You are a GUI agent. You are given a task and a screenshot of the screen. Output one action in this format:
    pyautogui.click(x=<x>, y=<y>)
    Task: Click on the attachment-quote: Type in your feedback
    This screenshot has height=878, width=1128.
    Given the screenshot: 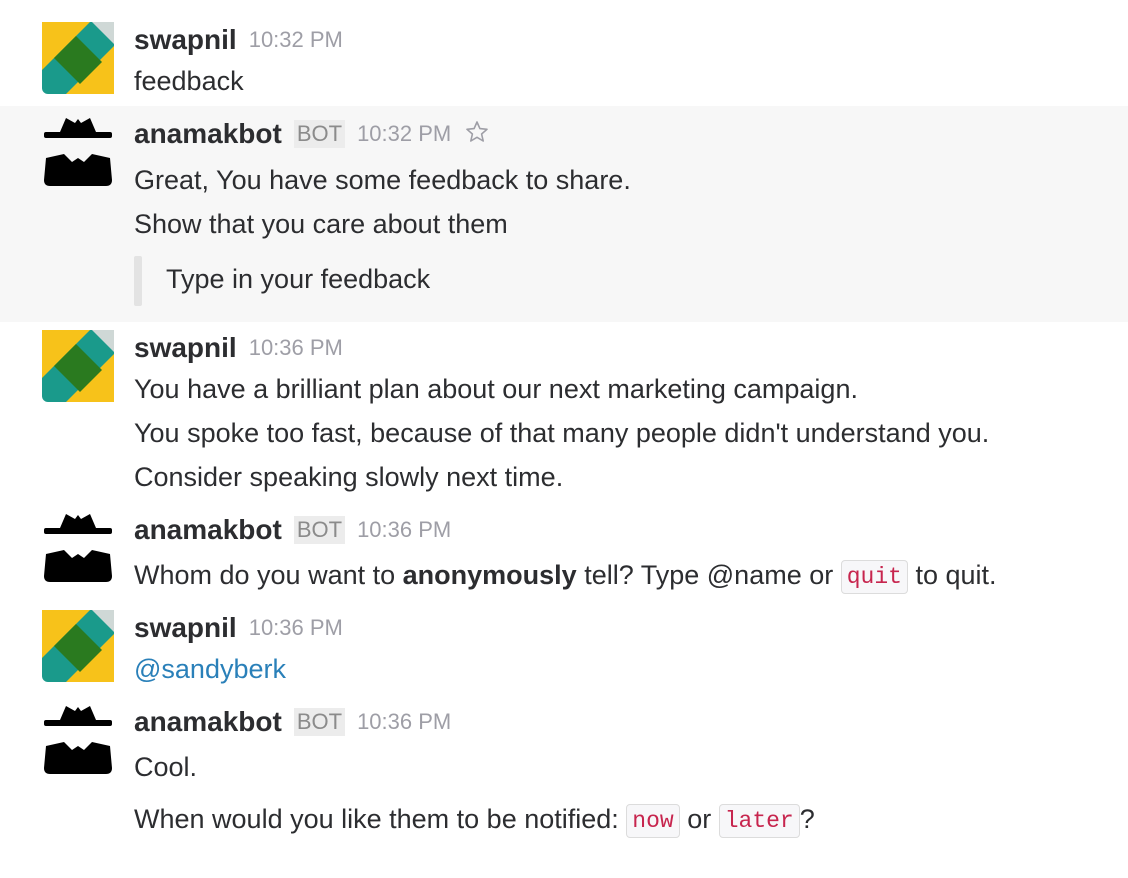 What is the action you would take?
    pyautogui.click(x=282, y=281)
    